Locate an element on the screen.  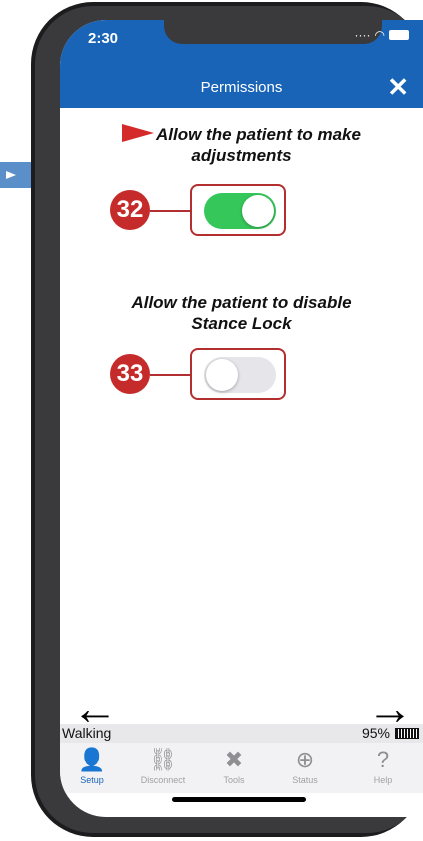
tab-label: Setup is located at coordinates (92, 780).